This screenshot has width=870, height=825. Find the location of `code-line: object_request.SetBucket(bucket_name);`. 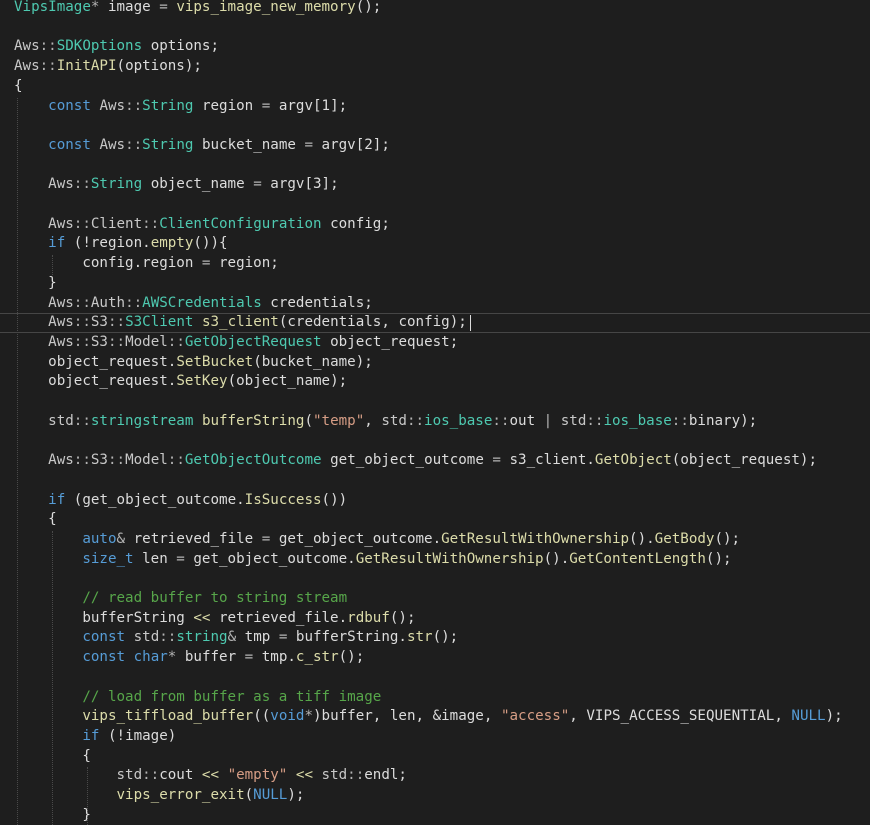

code-line: object_request.SetBucket(bucket_name); is located at coordinates (193, 363).